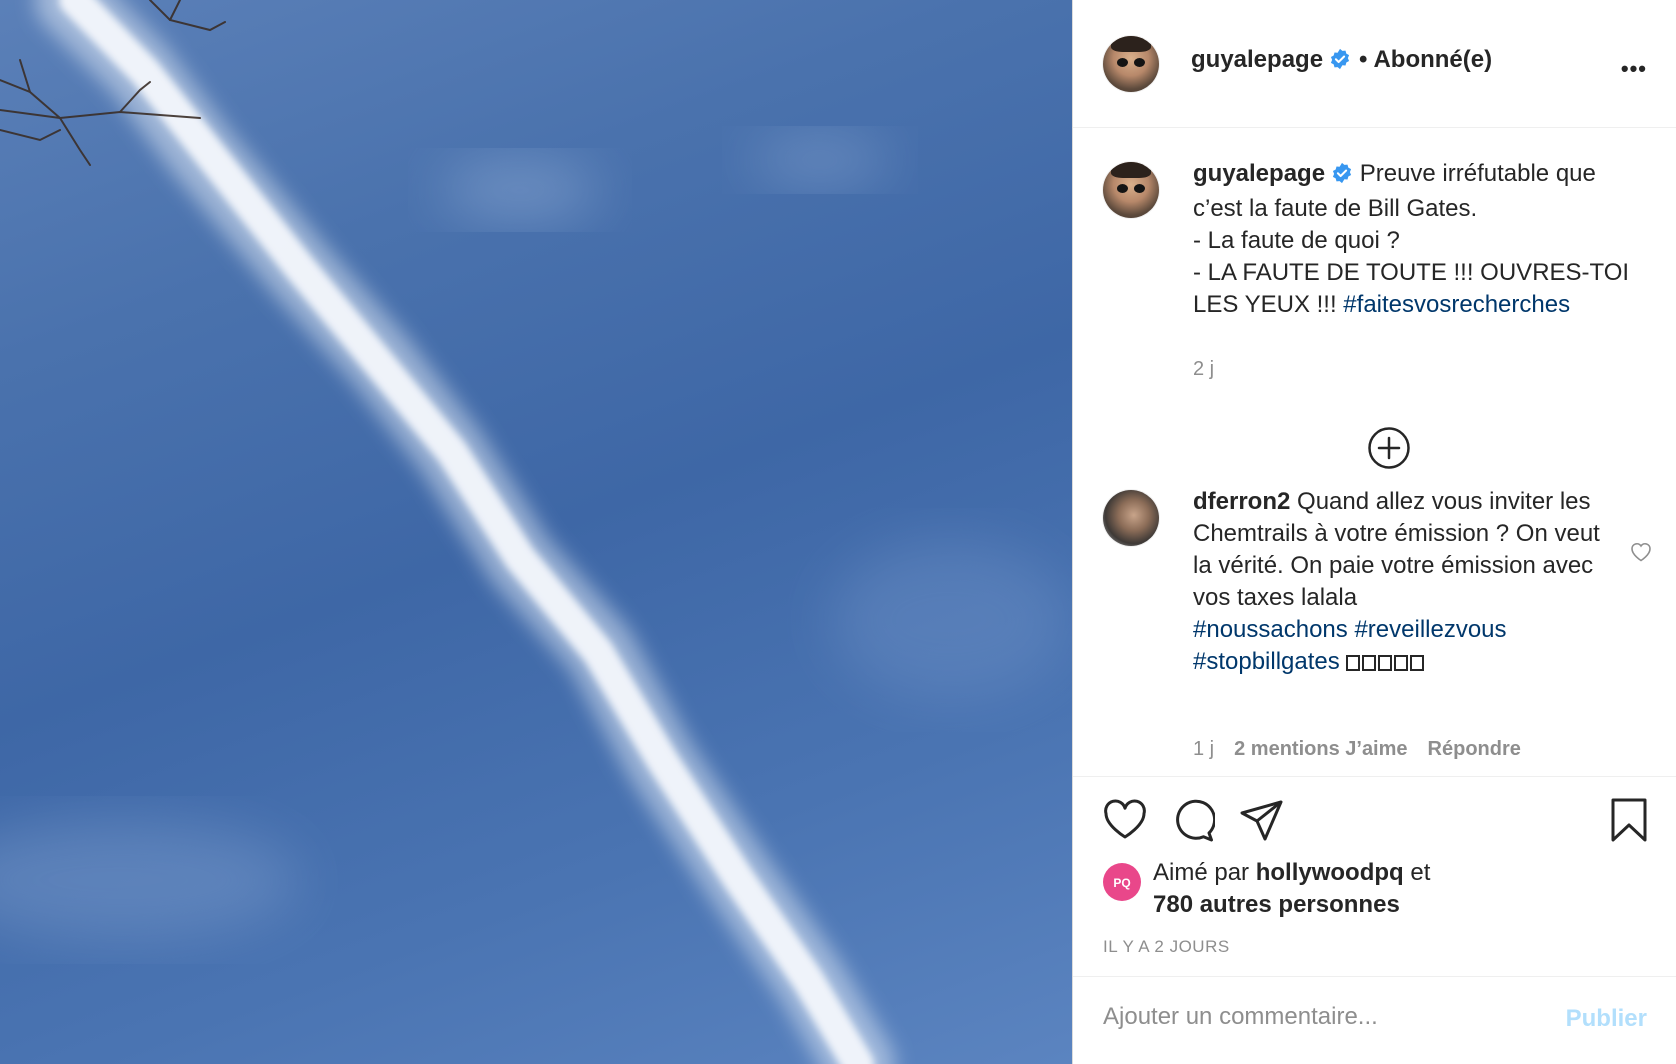 The width and height of the screenshot is (1676, 1064). What do you see at coordinates (1420, 872) in the screenshot?
I see `likes-mid: et` at bounding box center [1420, 872].